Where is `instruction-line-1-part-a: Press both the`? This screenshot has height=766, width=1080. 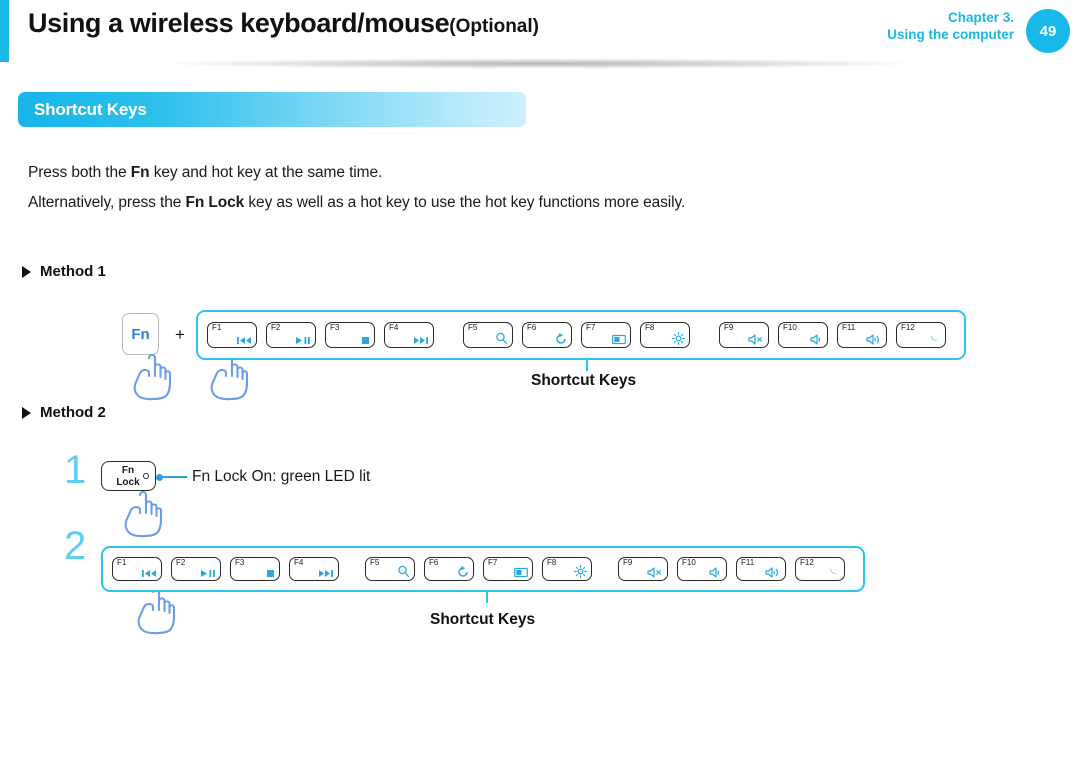 instruction-line-1-part-a: Press both the is located at coordinates (79, 172).